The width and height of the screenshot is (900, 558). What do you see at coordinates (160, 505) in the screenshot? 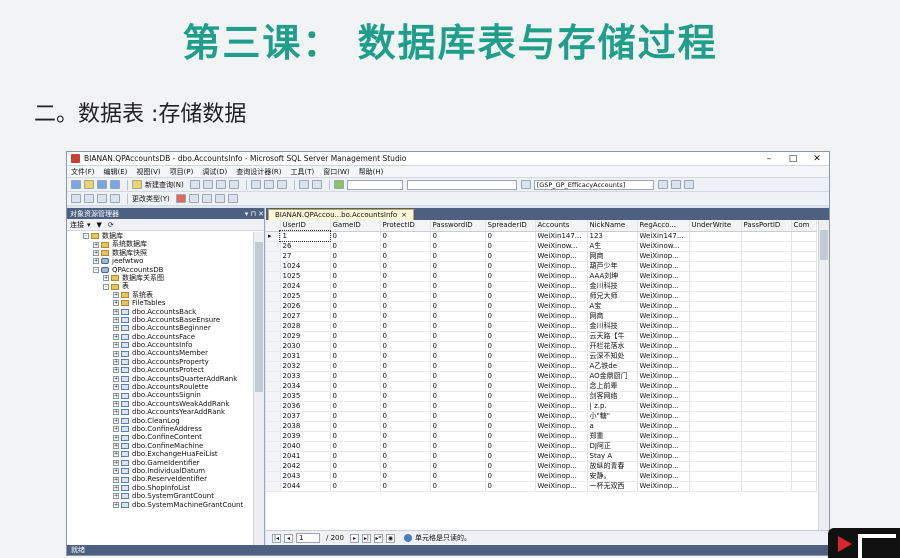
I see `tree-node: + dbo.SystemMachineGrantCount` at bounding box center [160, 505].